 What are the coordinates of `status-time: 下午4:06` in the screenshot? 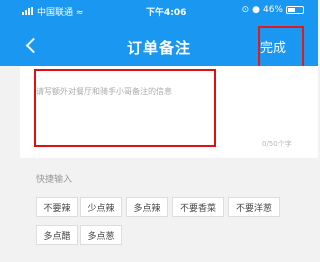 It's located at (166, 13).